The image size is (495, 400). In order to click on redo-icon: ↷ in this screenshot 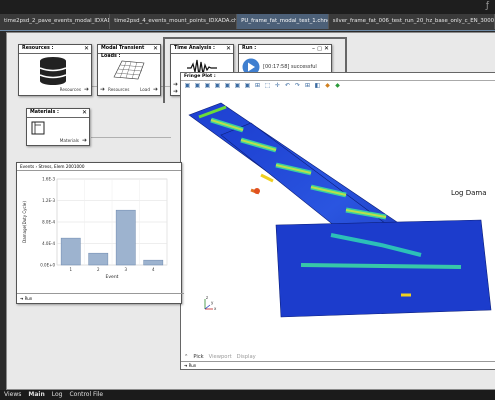, I will do `click(297, 85)`.